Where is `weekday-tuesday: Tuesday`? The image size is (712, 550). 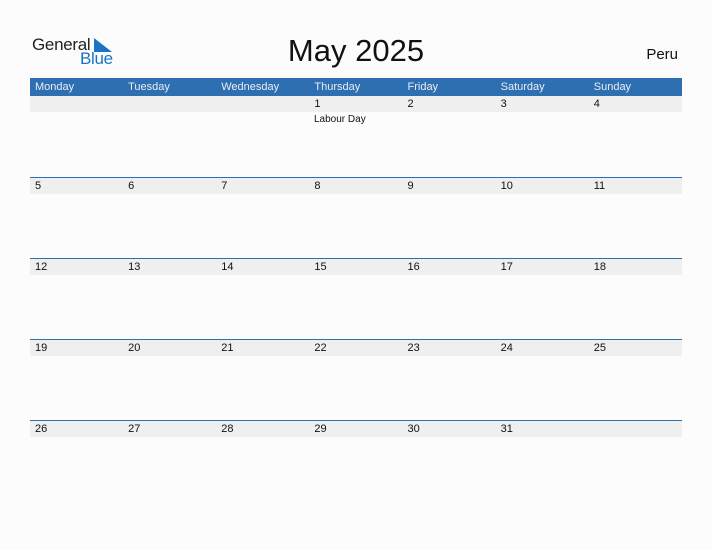 weekday-tuesday: Tuesday is located at coordinates (149, 87).